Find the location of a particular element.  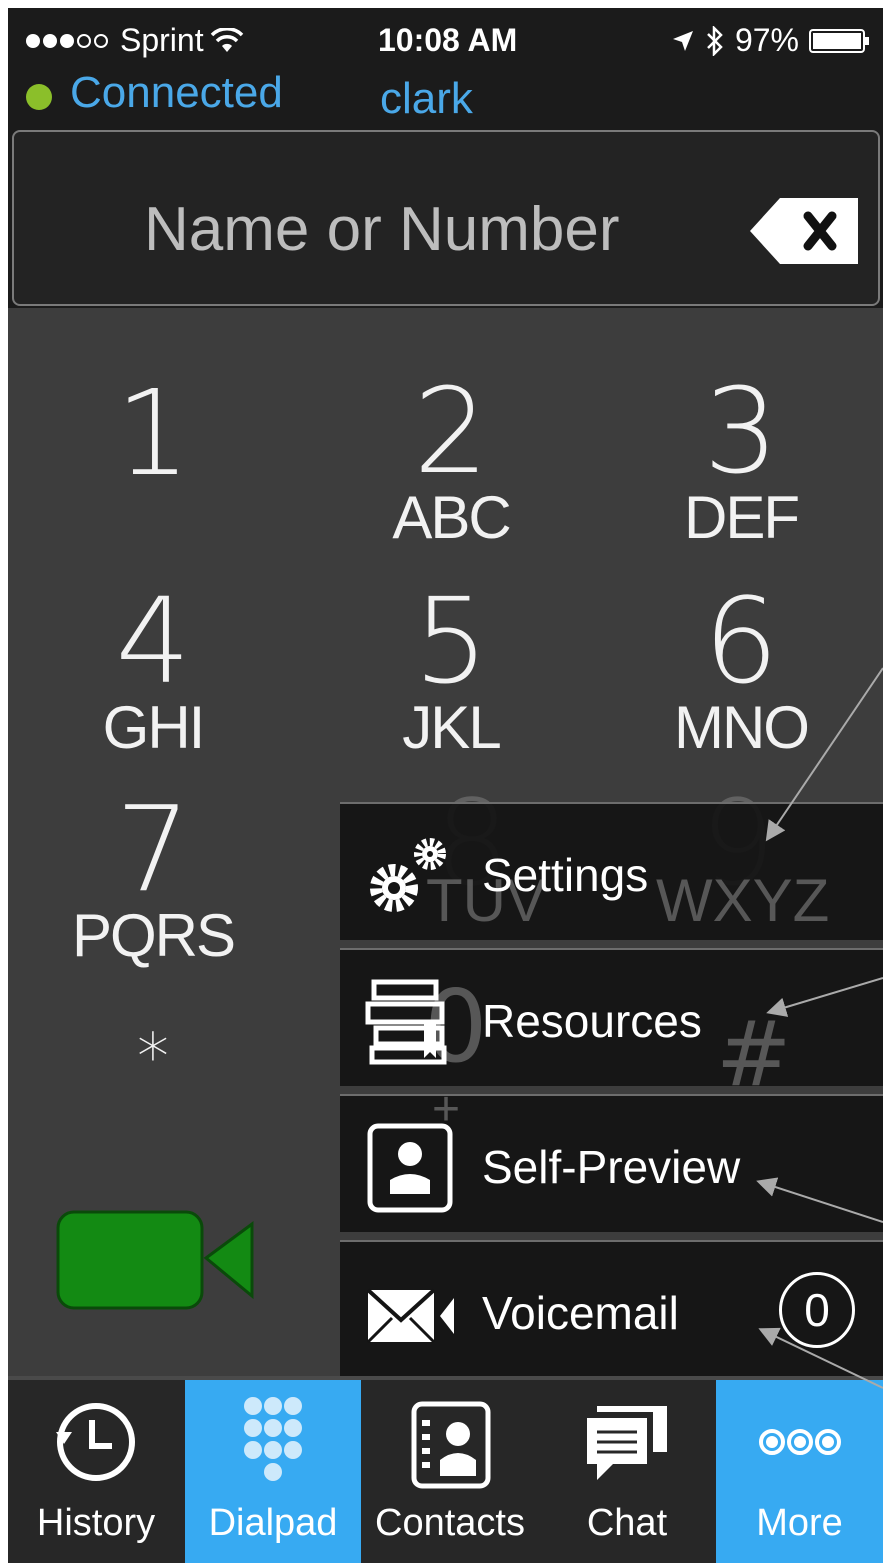

history-icon is located at coordinates (95, 1442).